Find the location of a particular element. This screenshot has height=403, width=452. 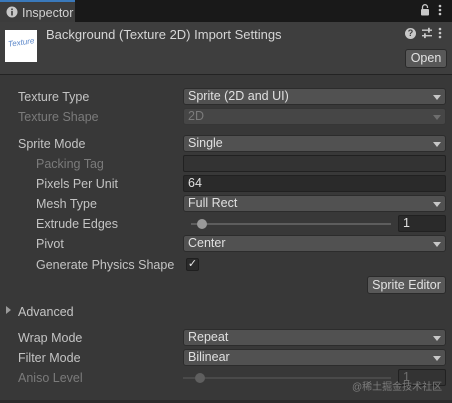

extrude-edges-field: 1 is located at coordinates (422, 223).